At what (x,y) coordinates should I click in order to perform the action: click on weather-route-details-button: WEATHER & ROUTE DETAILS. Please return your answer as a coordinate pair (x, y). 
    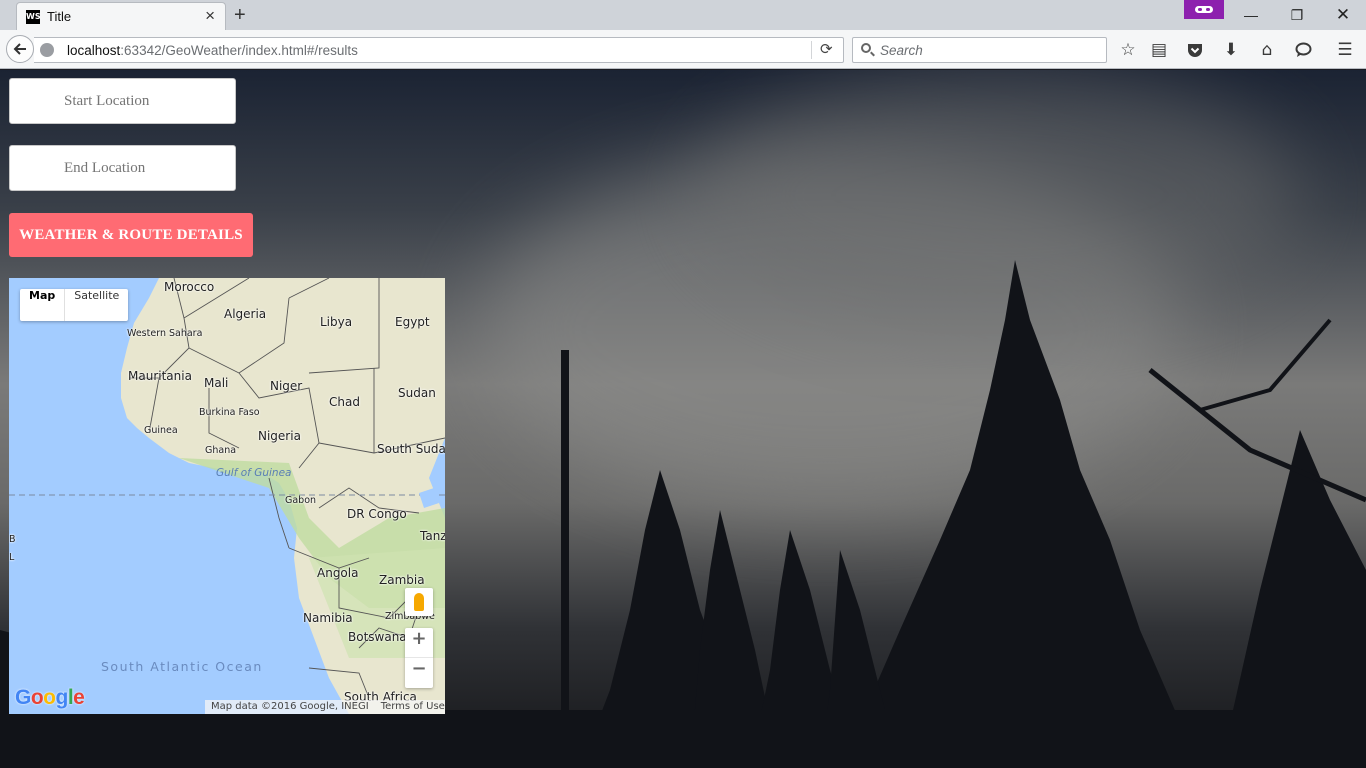
    Looking at the image, I should click on (131, 235).